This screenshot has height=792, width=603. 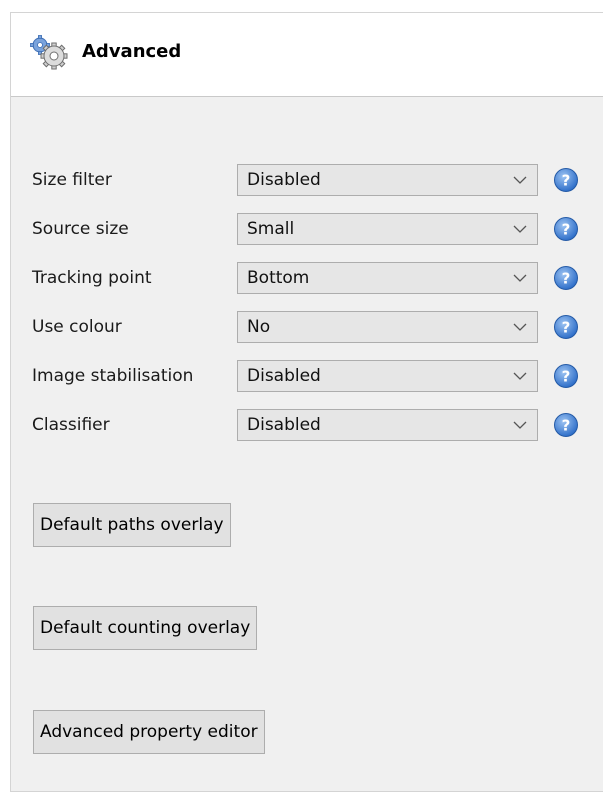 What do you see at coordinates (132, 525) in the screenshot?
I see `default-paths-overlay-button: Default paths overlay` at bounding box center [132, 525].